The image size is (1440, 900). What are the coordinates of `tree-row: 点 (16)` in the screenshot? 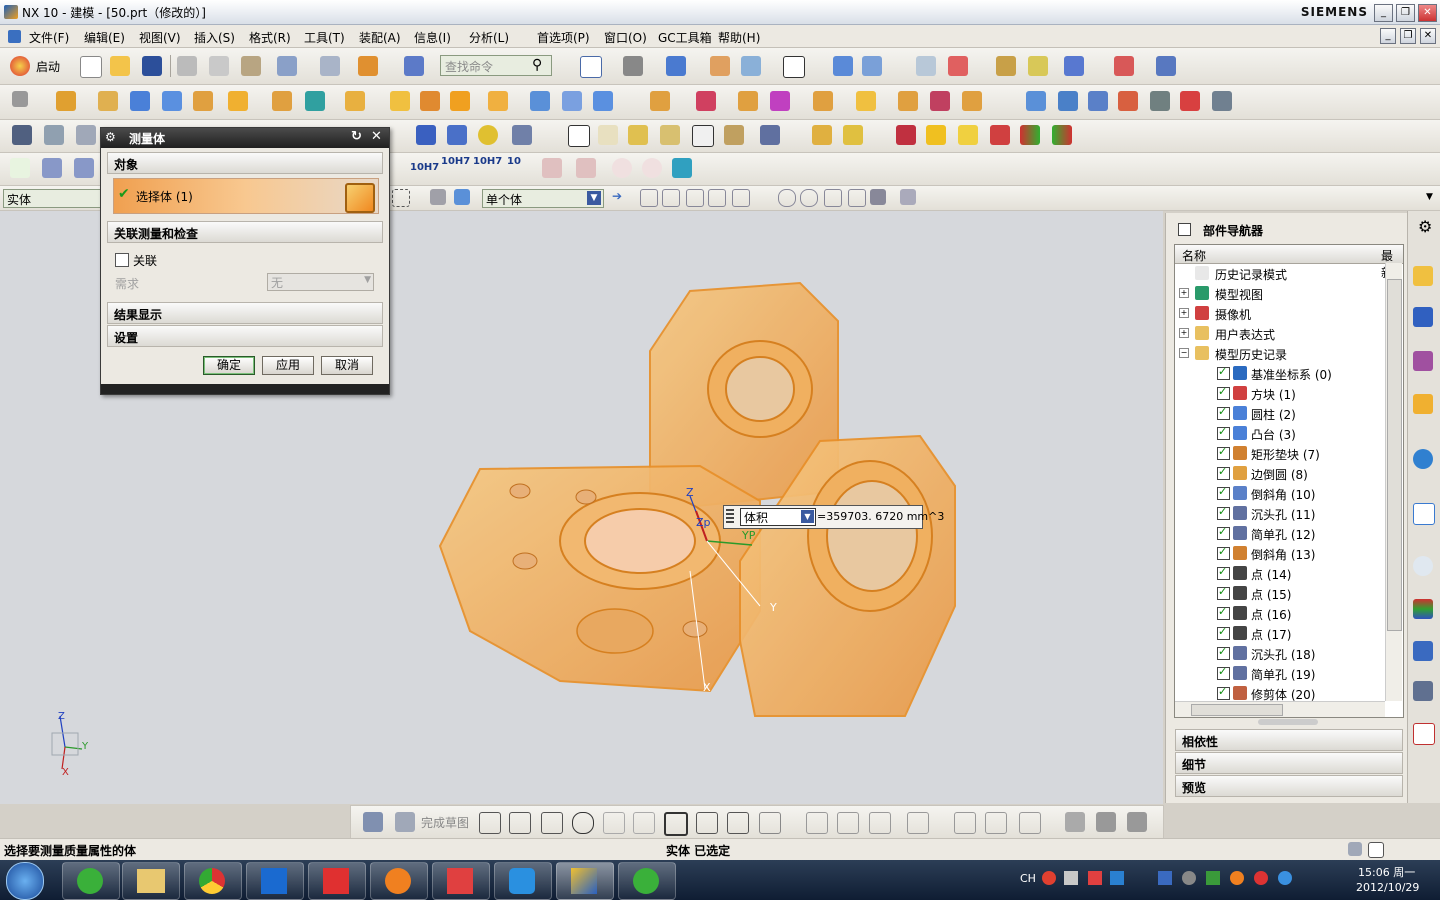 It's located at (1279, 613).